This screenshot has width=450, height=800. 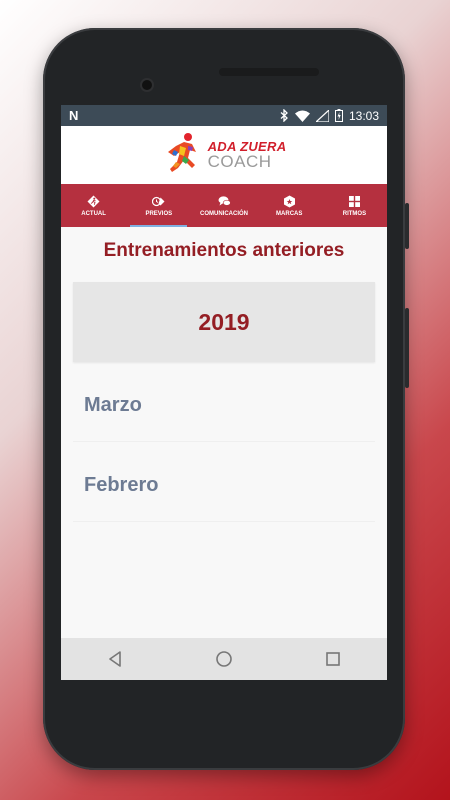 I want to click on tab-comunicacion-label: COMUNICACIÓN, so click(x=224, y=213).